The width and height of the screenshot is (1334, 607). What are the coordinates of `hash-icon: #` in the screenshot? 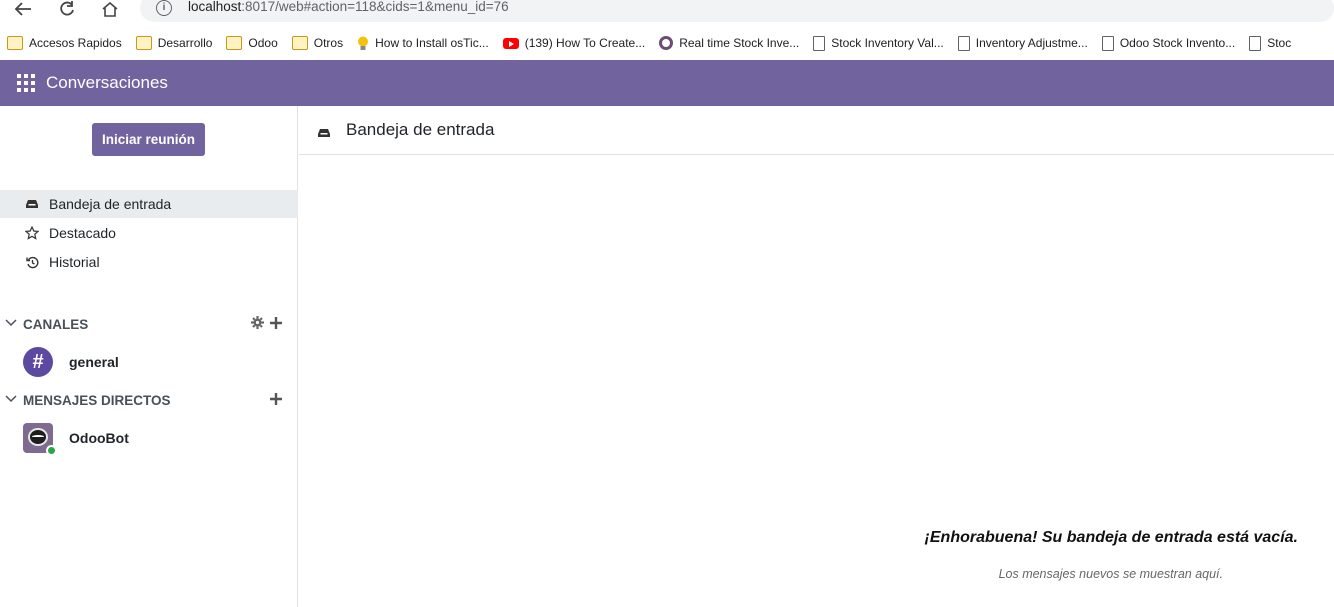 It's located at (38, 362).